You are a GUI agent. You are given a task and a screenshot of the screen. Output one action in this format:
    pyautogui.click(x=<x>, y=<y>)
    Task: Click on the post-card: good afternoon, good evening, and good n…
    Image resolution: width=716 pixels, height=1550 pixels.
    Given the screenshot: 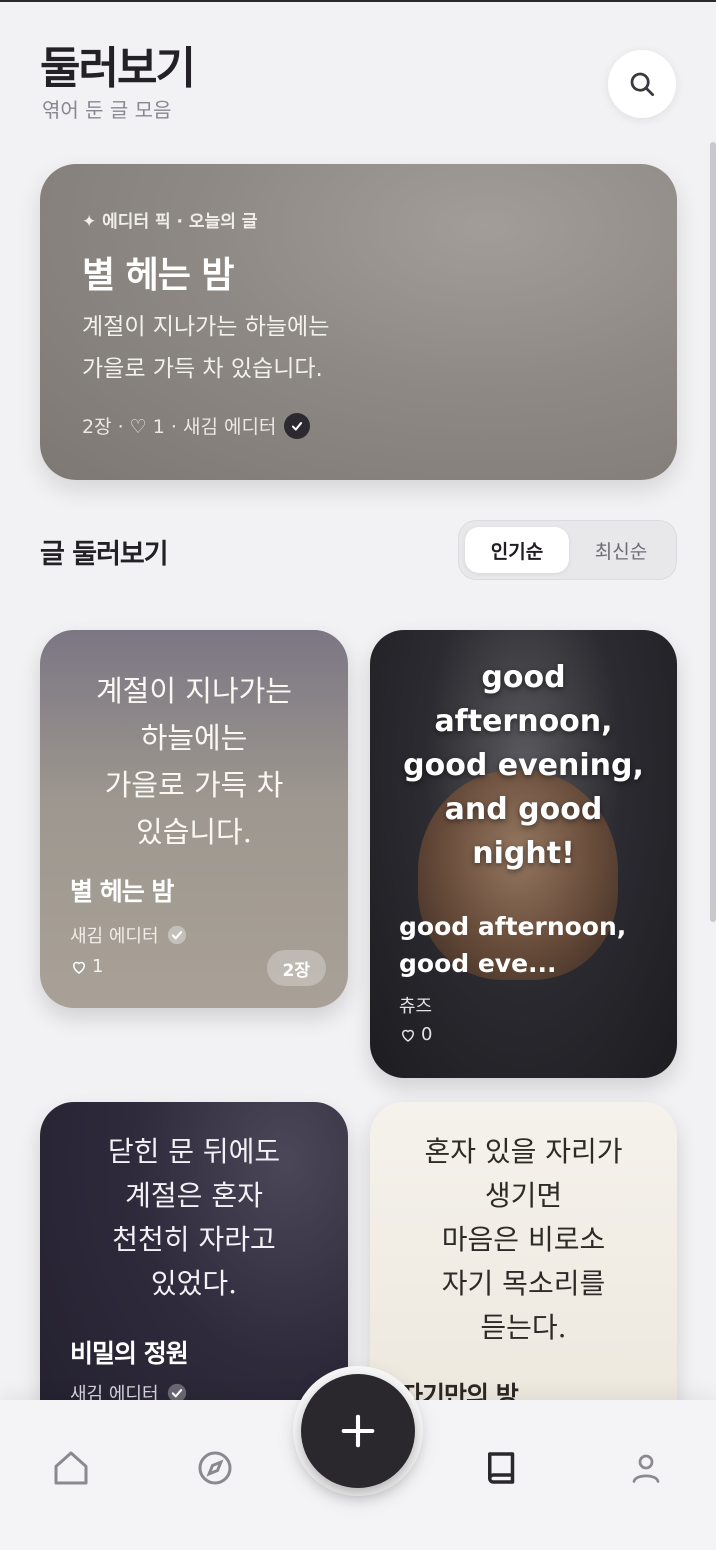 What is the action you would take?
    pyautogui.click(x=523, y=854)
    